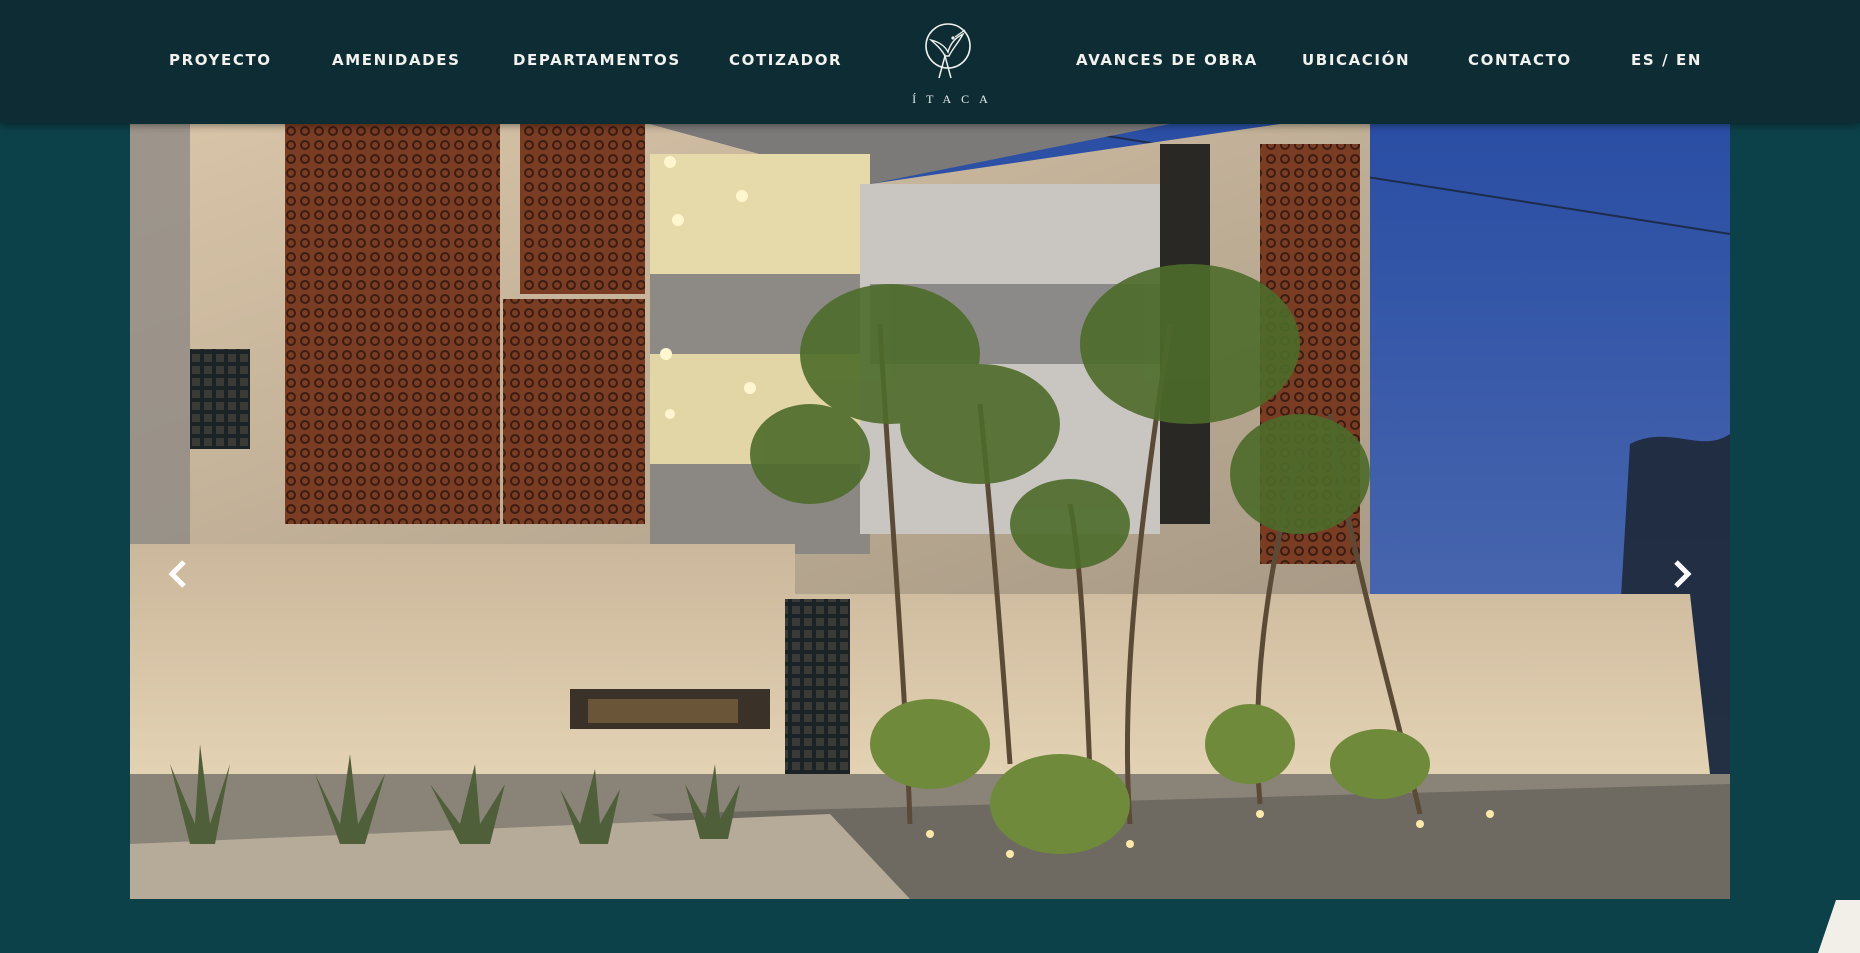 This screenshot has width=1860, height=953. What do you see at coordinates (1666, 60) in the screenshot?
I see `language-switcher: ES / EN` at bounding box center [1666, 60].